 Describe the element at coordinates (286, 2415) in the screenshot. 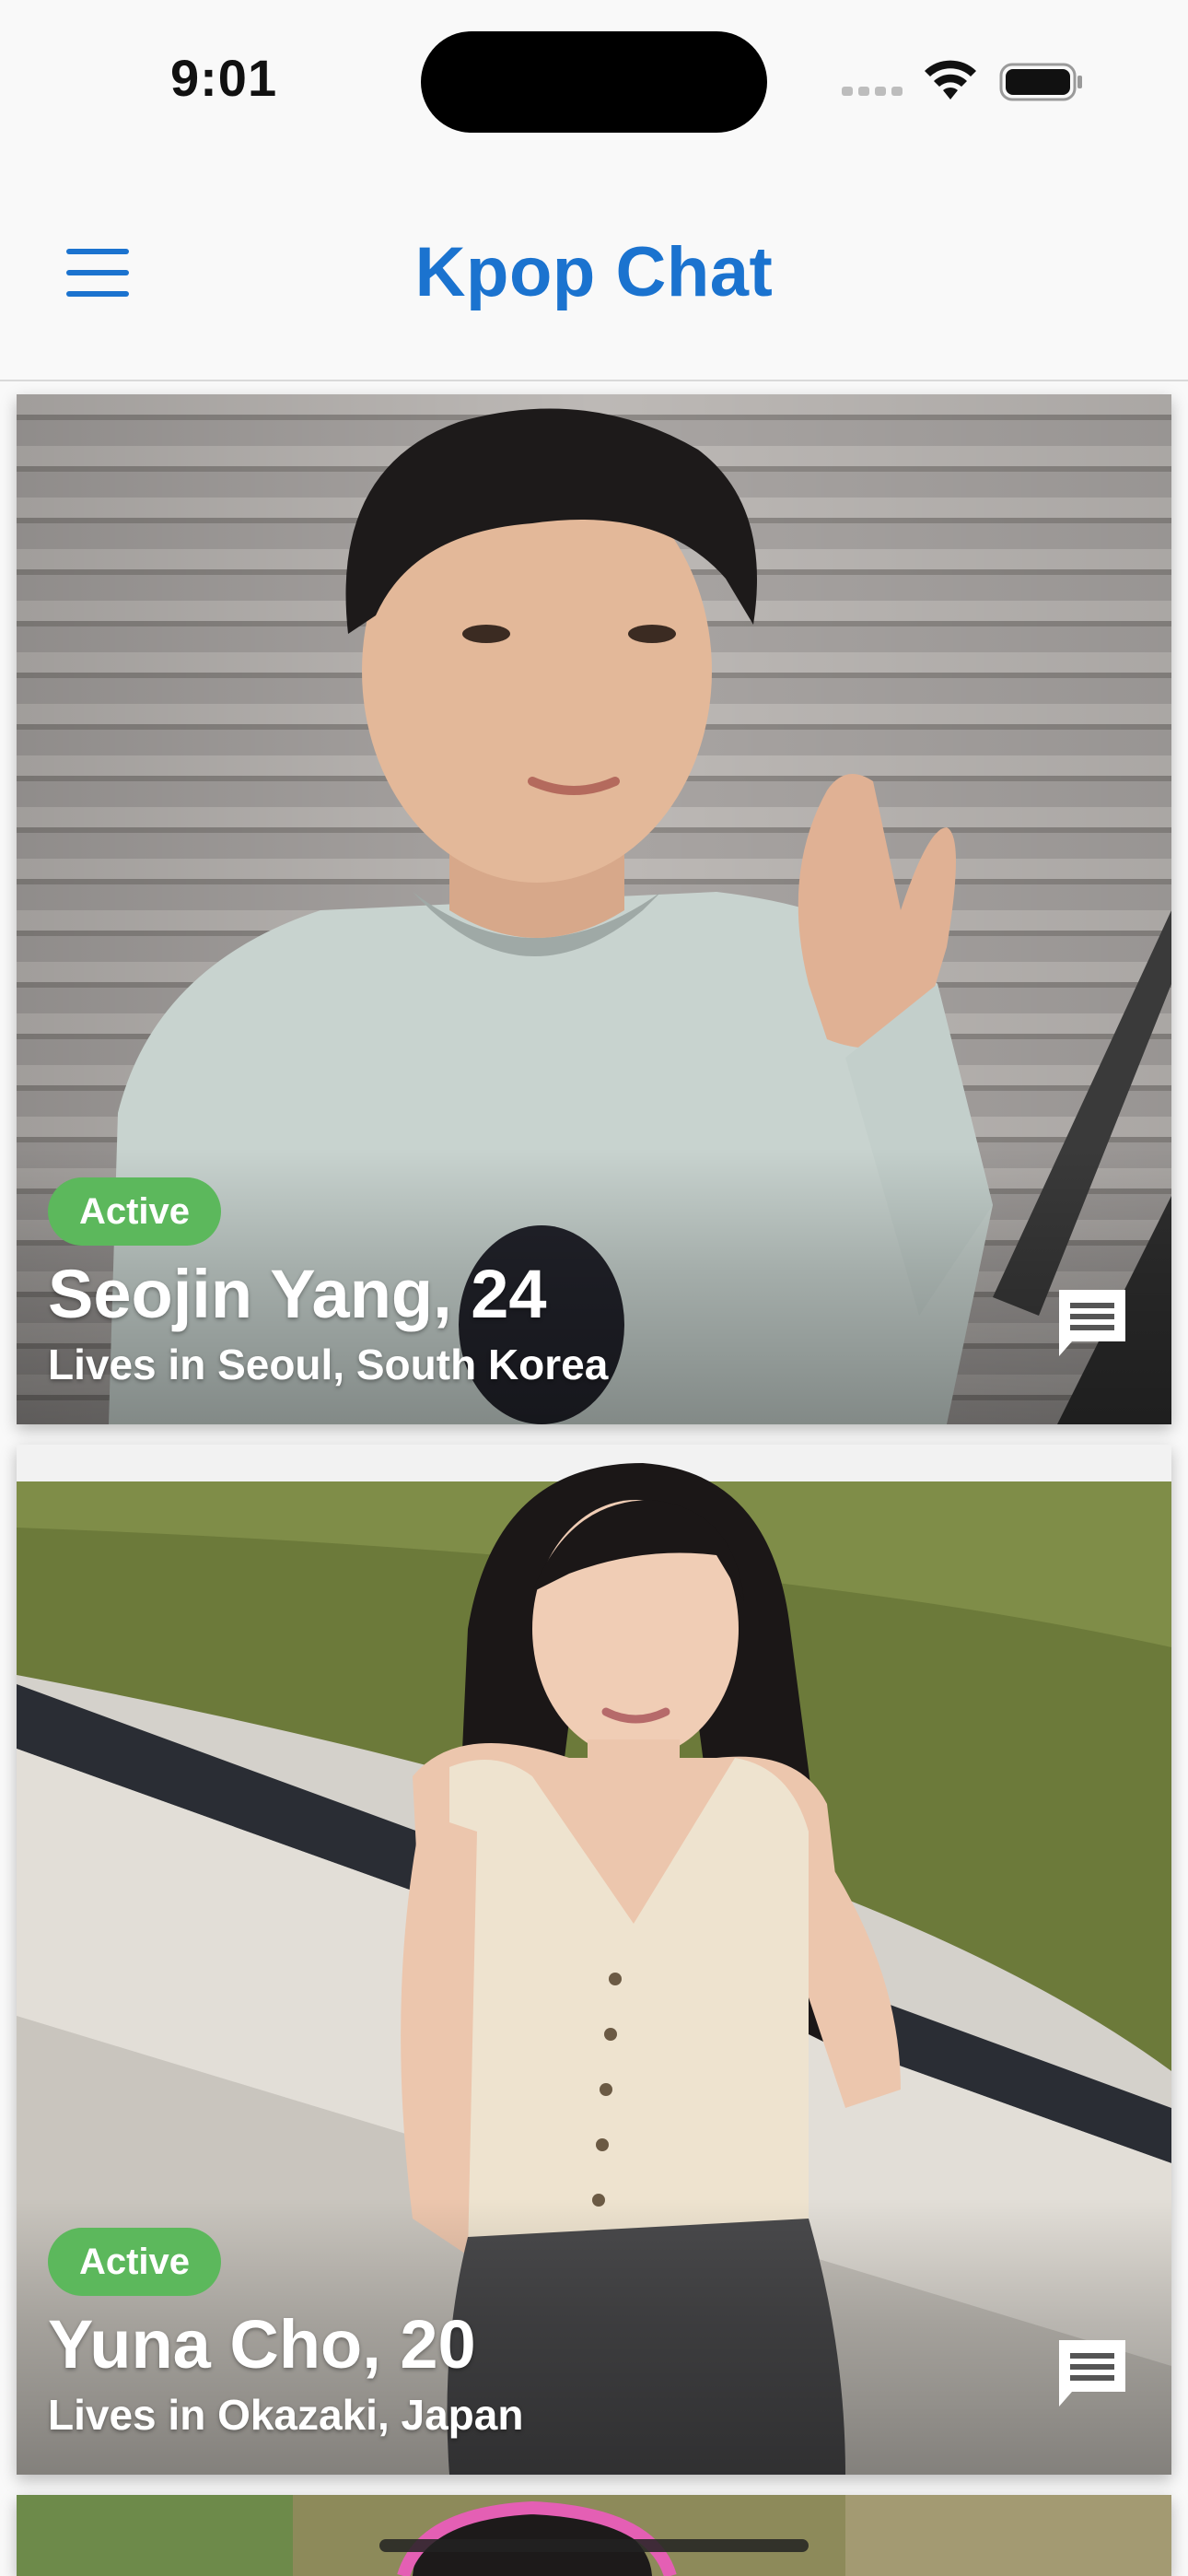

I see `profile-location: Lives in Okazaki, Japan` at that location.